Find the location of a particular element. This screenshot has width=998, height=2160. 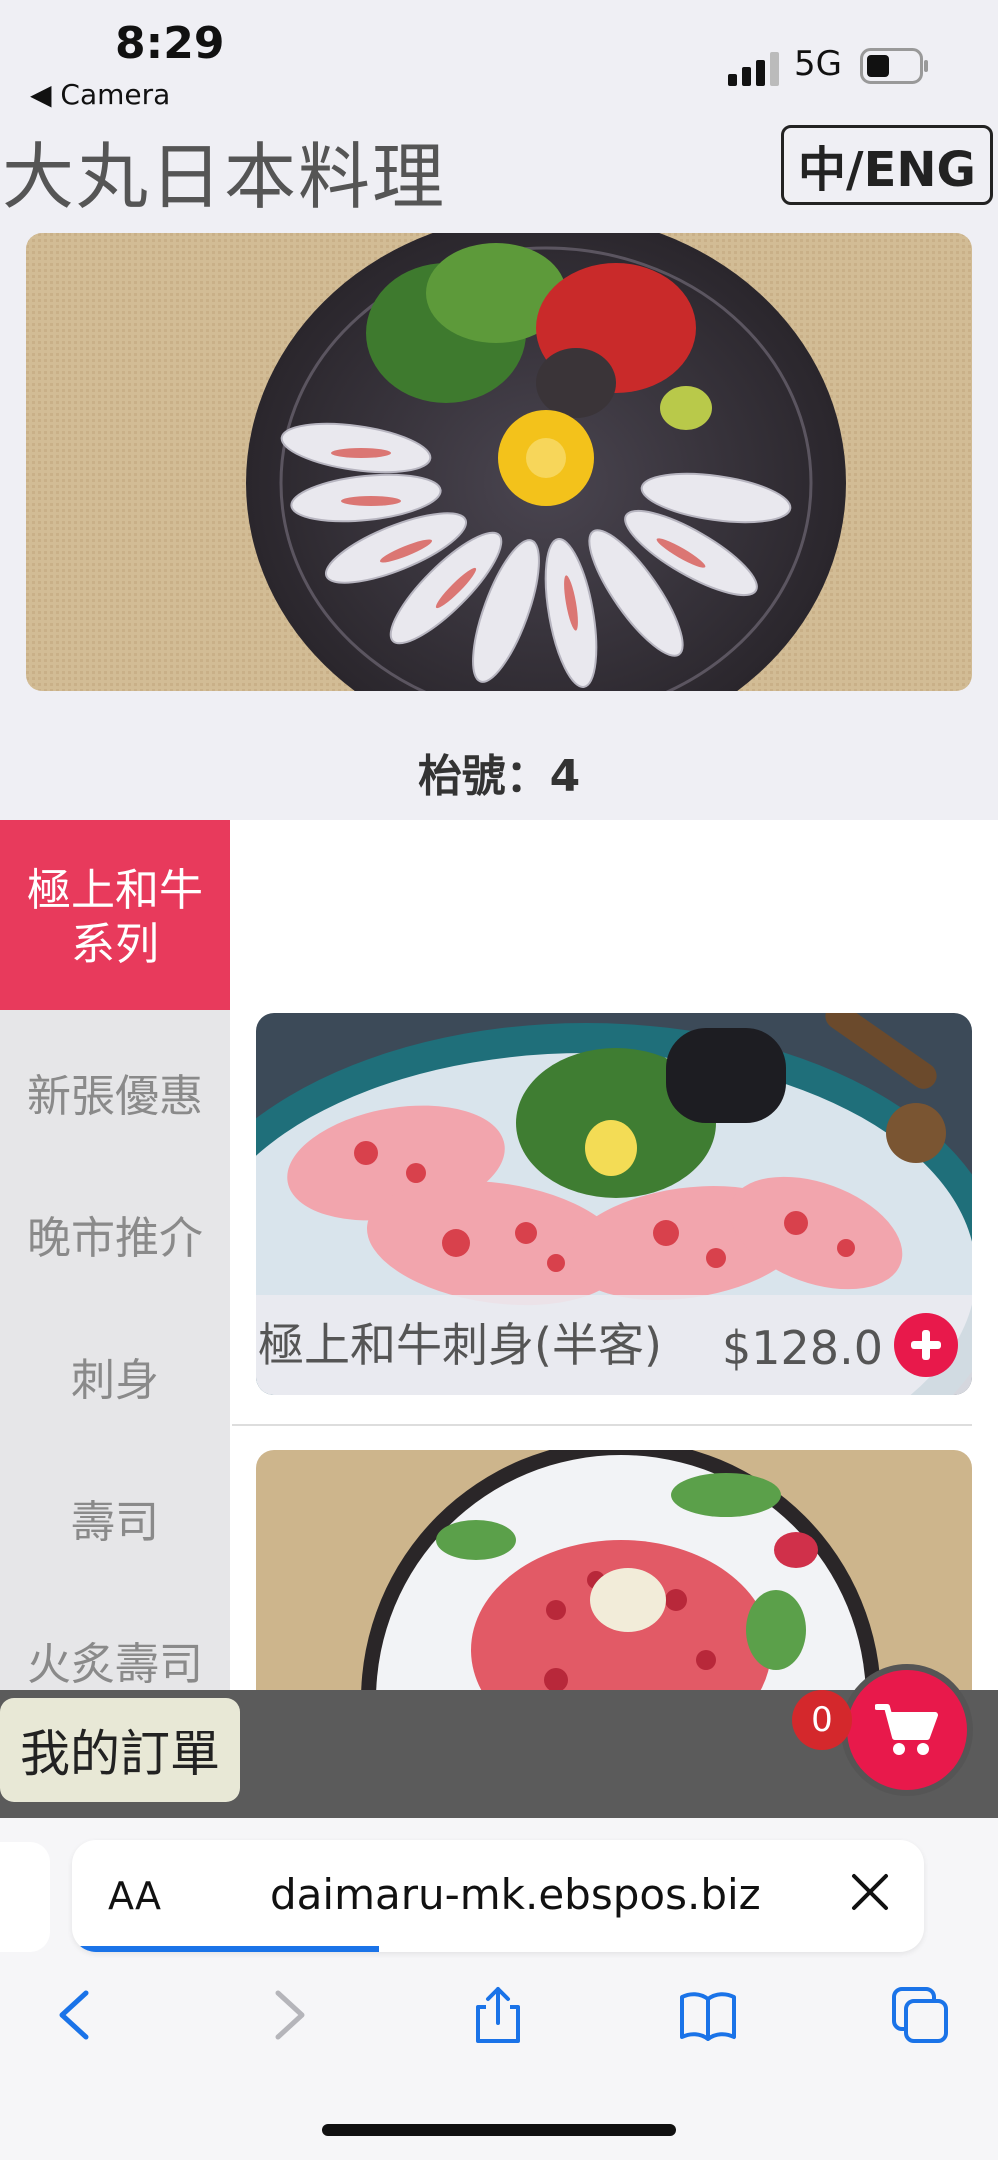

category-sushi: 壽司 is located at coordinates (115, 1523).